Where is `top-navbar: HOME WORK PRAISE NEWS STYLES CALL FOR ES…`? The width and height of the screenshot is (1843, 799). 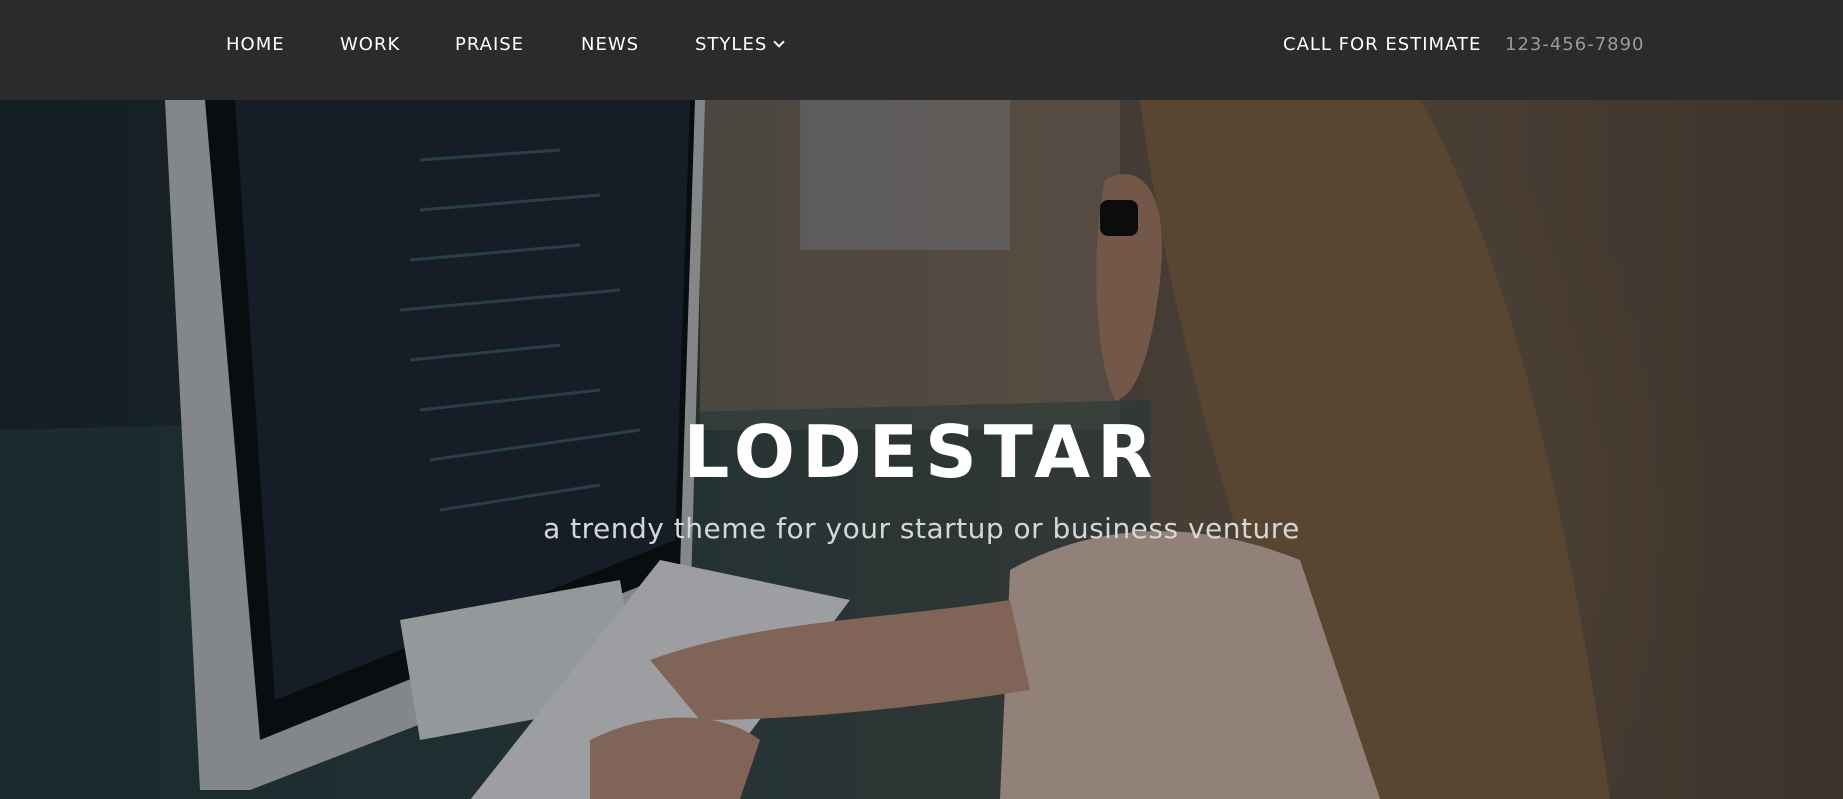
top-navbar: HOME WORK PRAISE NEWS STYLES CALL FOR ES… is located at coordinates (921, 50).